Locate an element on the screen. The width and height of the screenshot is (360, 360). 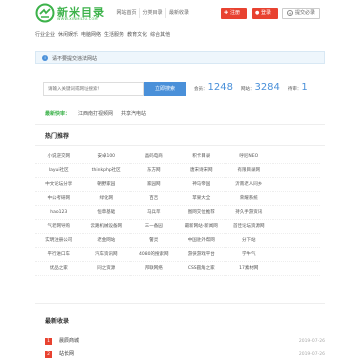
pending-label: 待审： is located at coordinates (294, 89).